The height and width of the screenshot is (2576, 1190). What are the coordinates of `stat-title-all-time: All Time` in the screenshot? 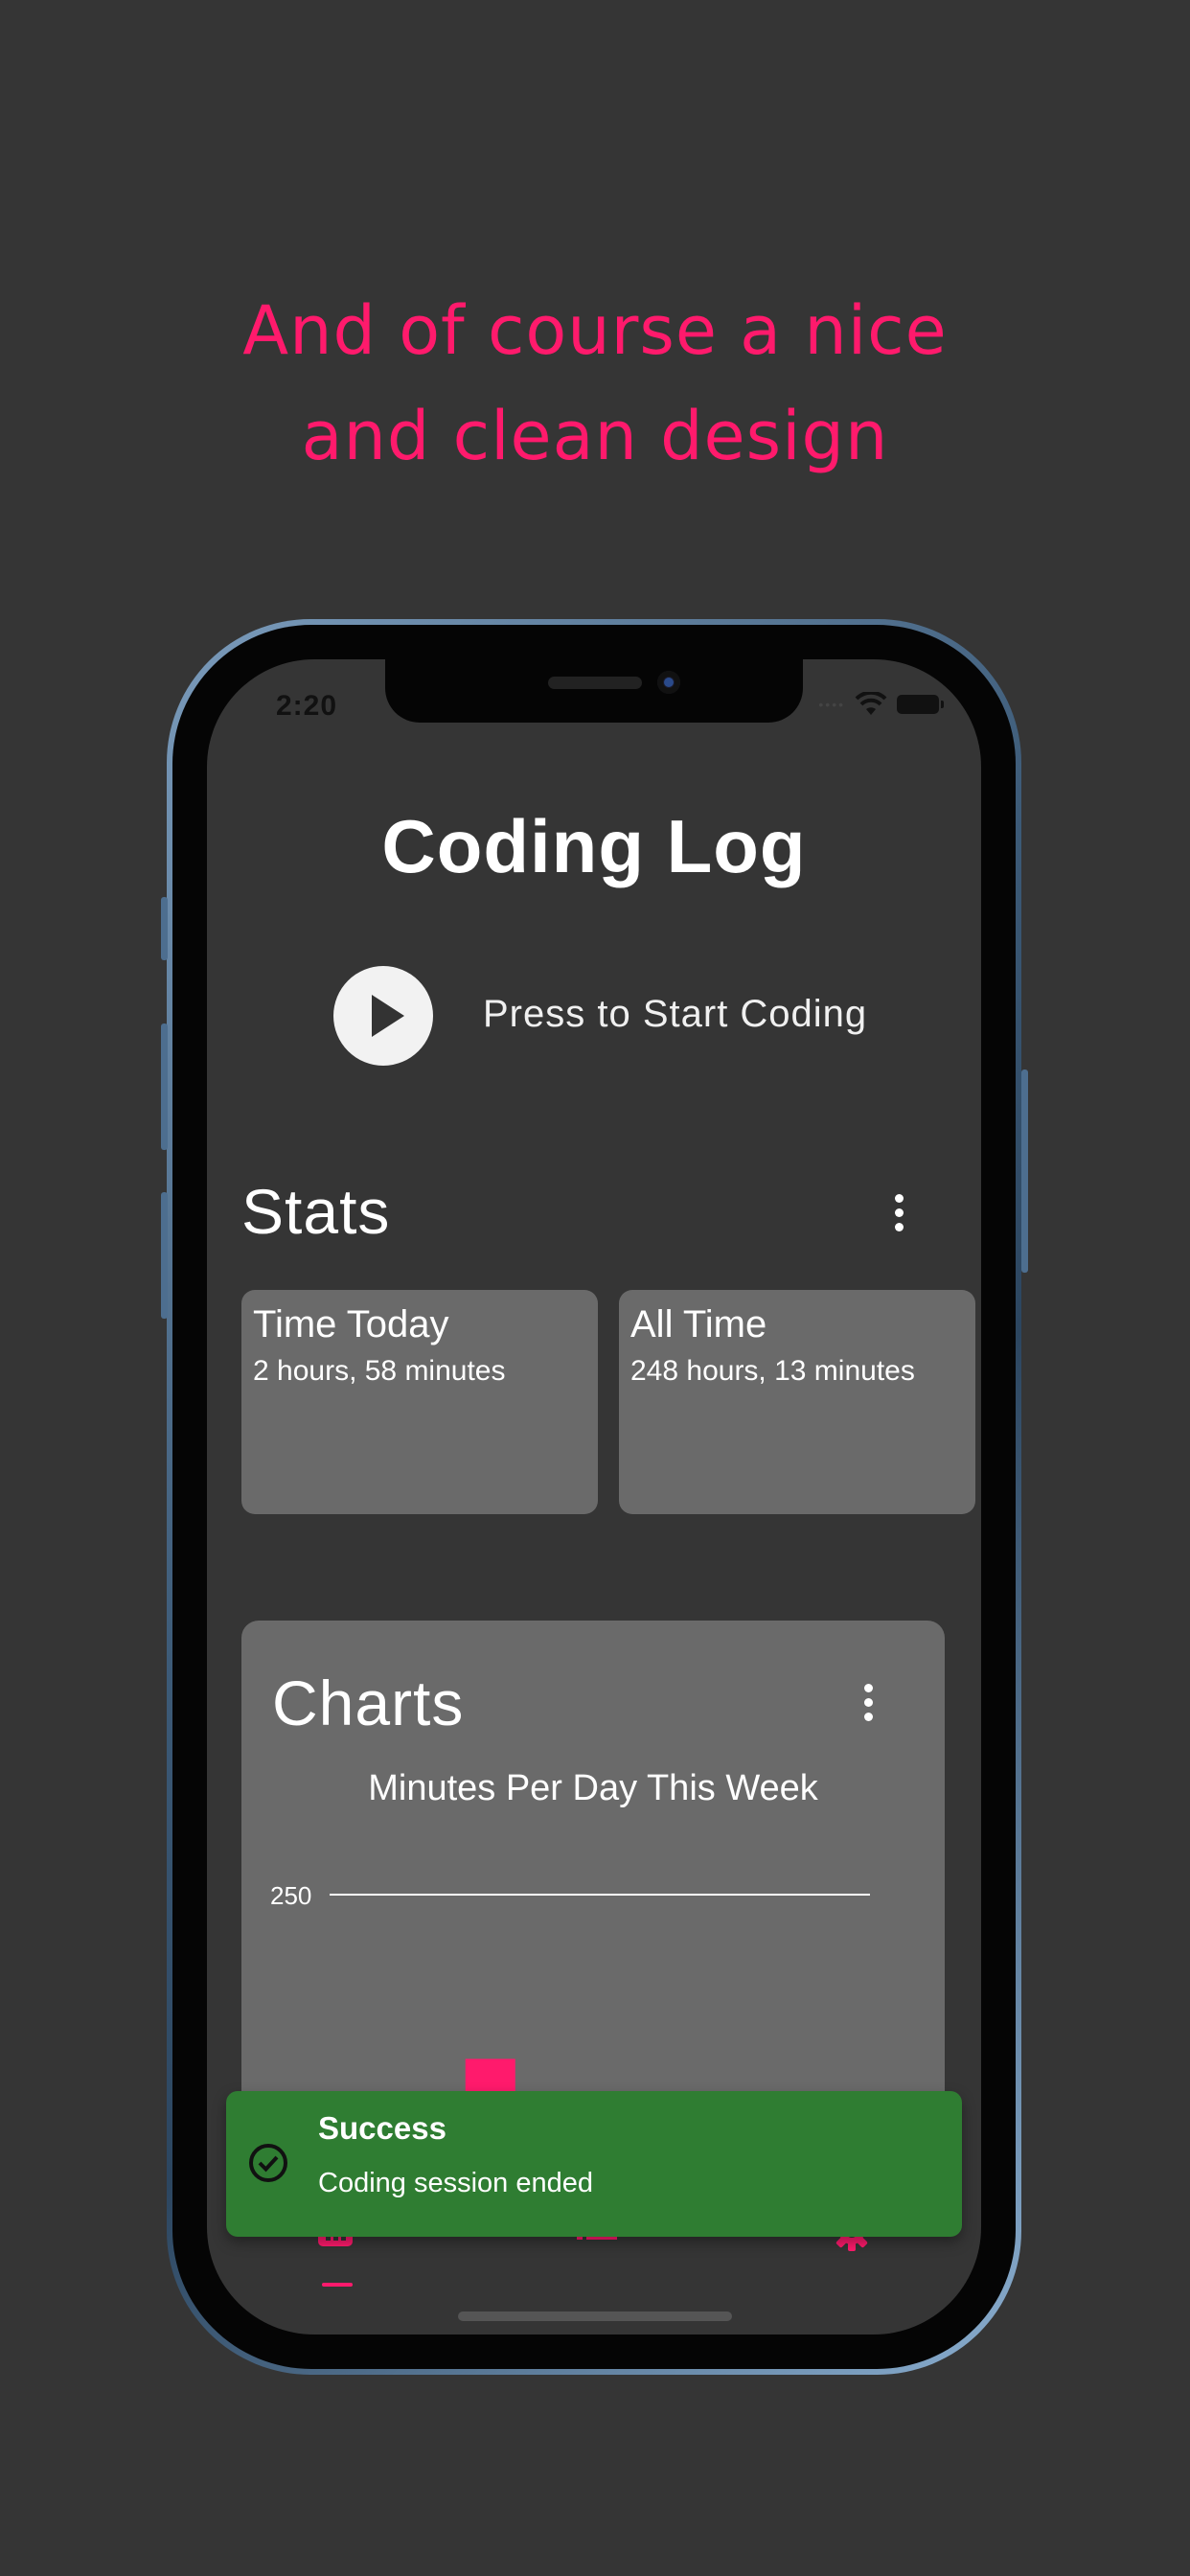 It's located at (699, 1324).